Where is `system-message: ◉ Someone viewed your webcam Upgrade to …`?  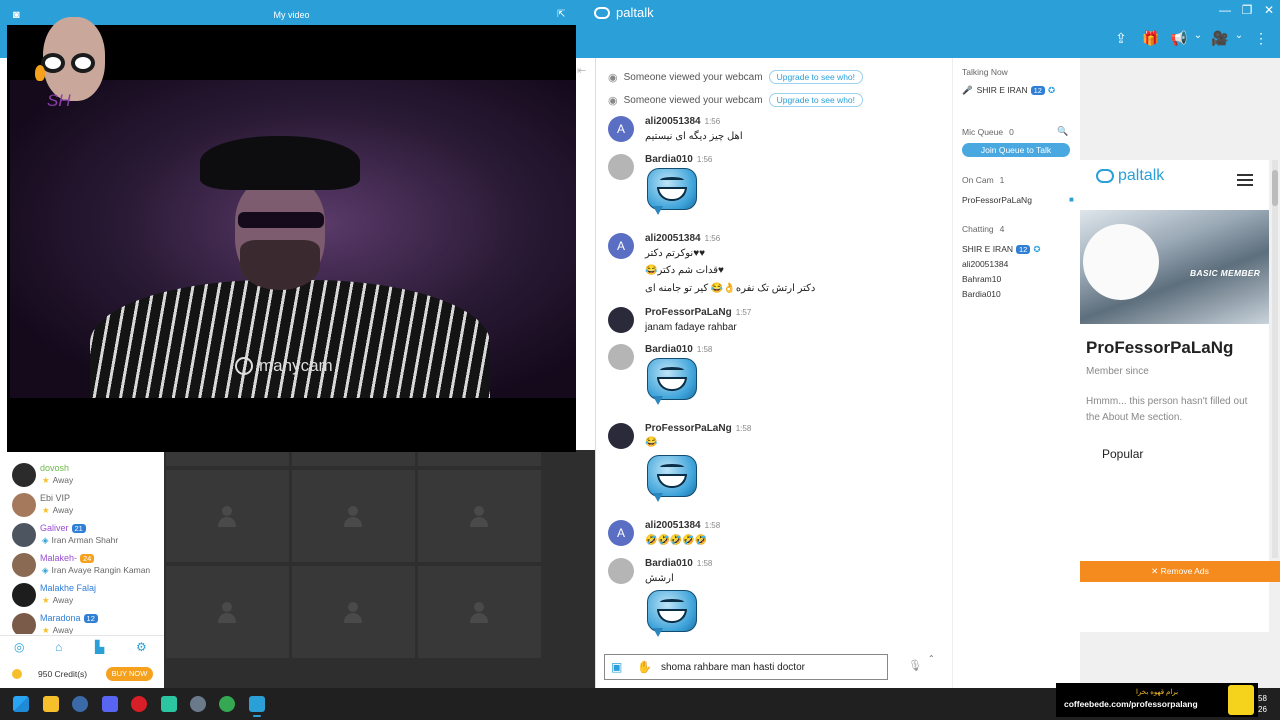
system-message: ◉ Someone viewed your webcam Upgrade to … is located at coordinates (736, 100).